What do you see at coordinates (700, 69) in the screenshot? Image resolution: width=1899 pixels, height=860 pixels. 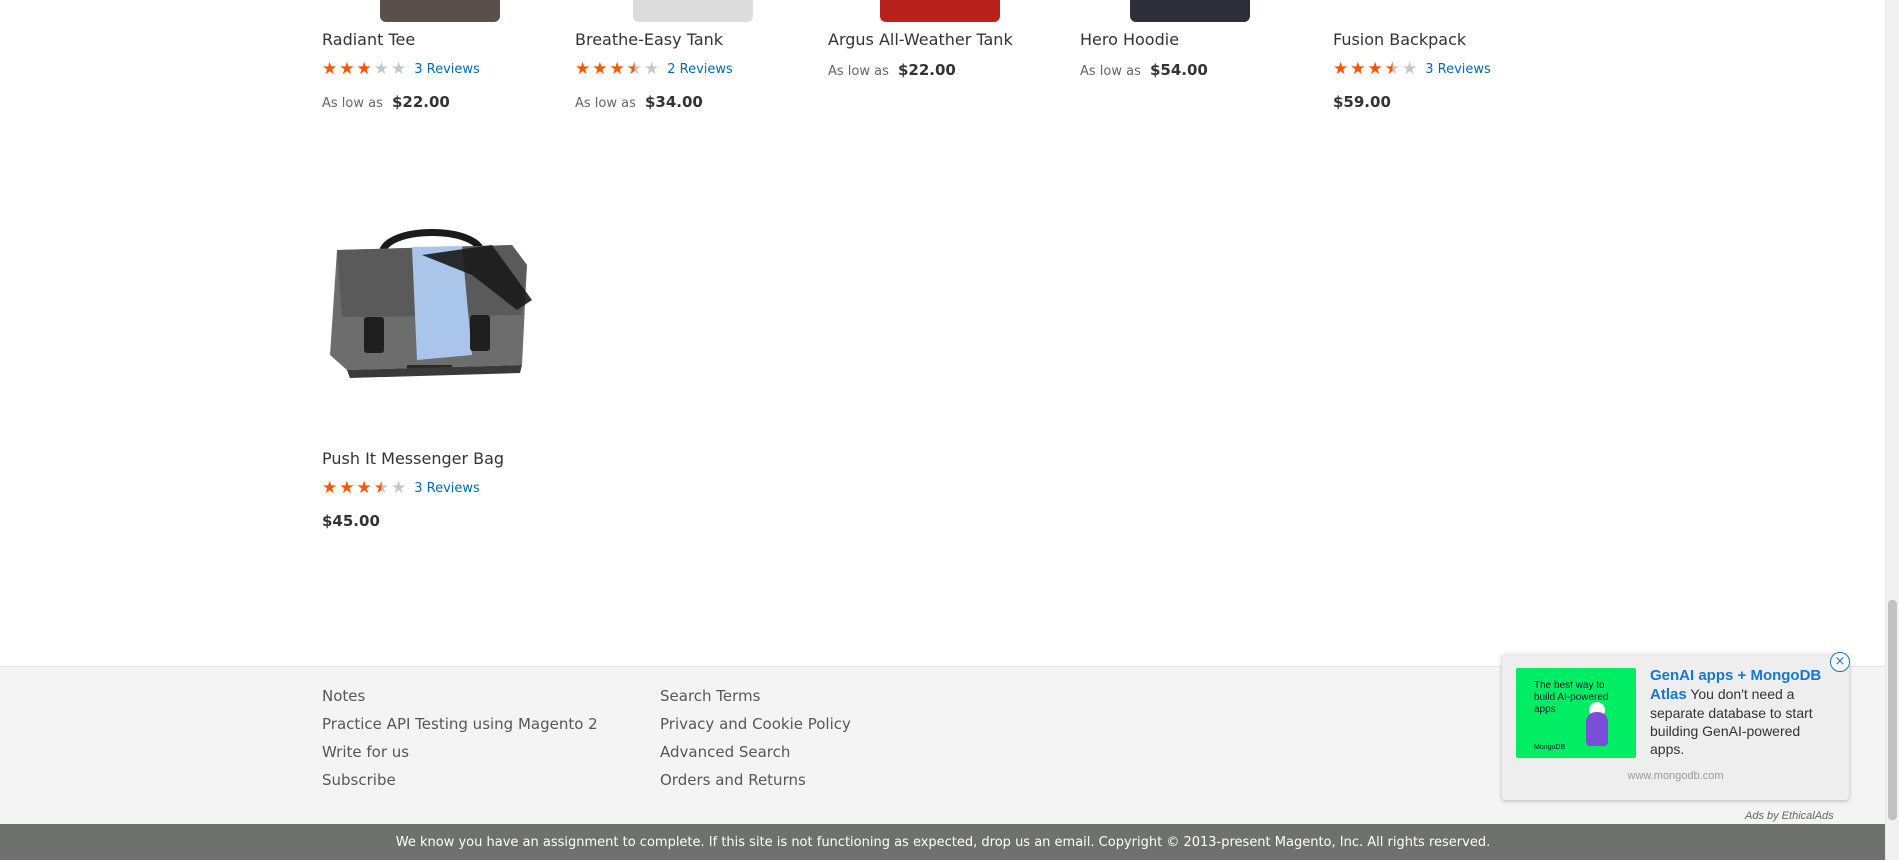 I see `reviews-link: 2 Reviews` at bounding box center [700, 69].